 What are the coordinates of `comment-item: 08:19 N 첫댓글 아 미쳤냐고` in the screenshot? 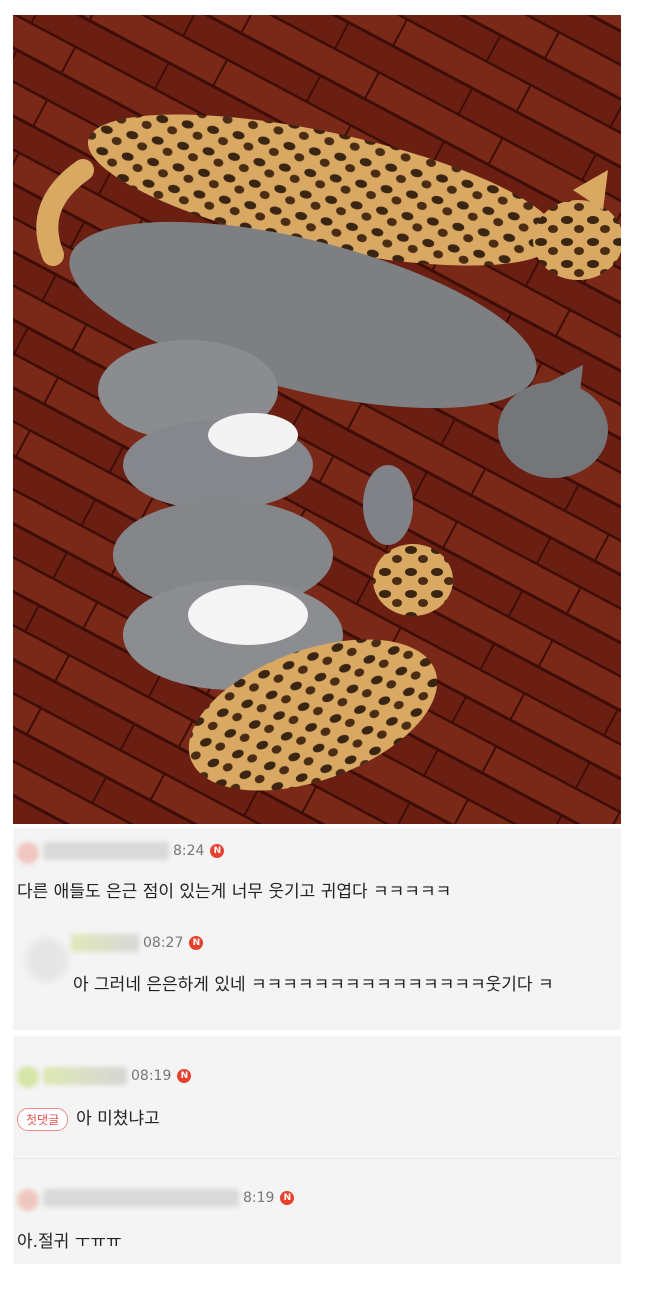 It's located at (317, 1096).